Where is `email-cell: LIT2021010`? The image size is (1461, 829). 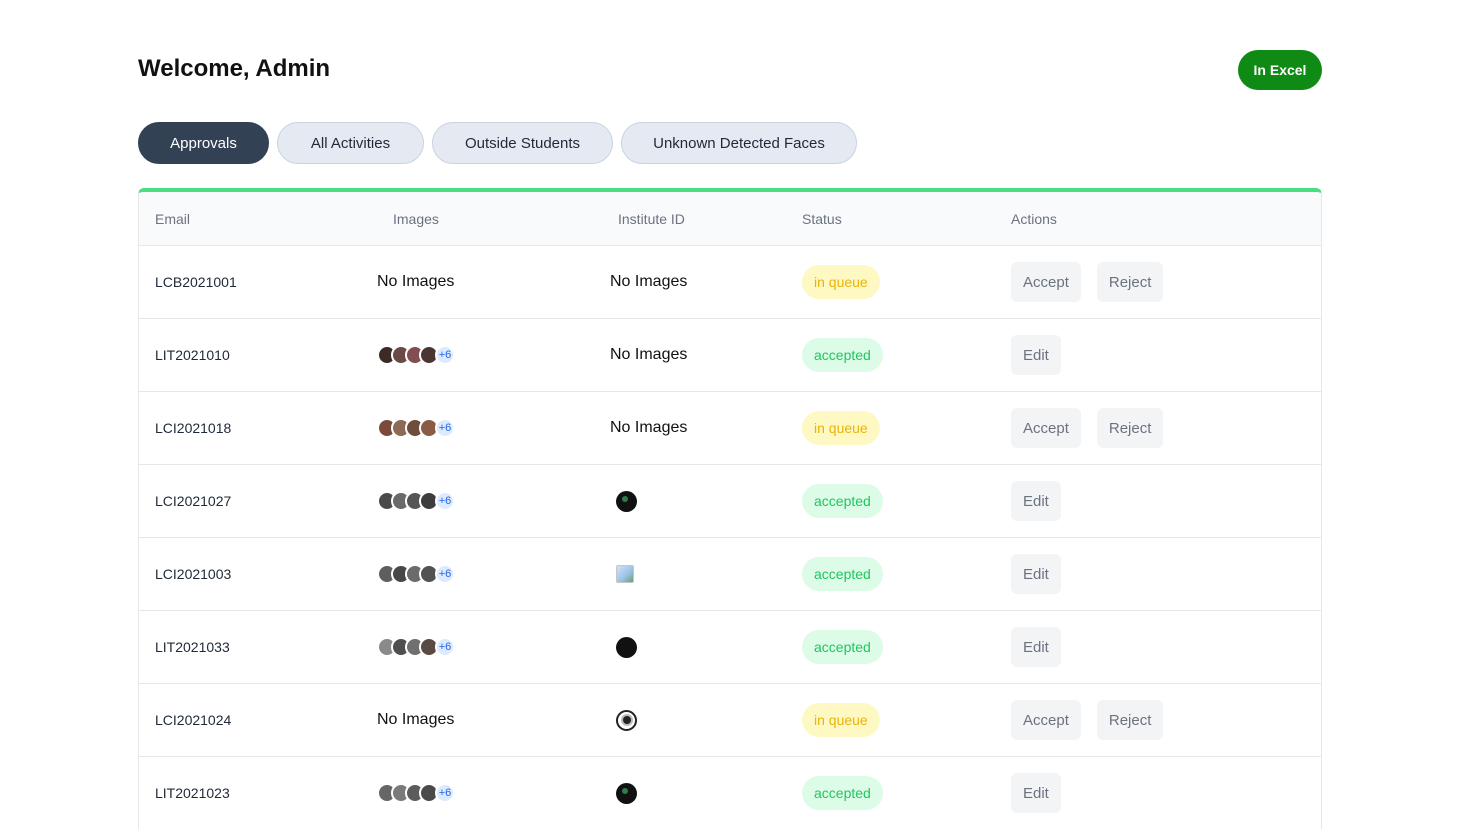
email-cell: LIT2021010 is located at coordinates (192, 355).